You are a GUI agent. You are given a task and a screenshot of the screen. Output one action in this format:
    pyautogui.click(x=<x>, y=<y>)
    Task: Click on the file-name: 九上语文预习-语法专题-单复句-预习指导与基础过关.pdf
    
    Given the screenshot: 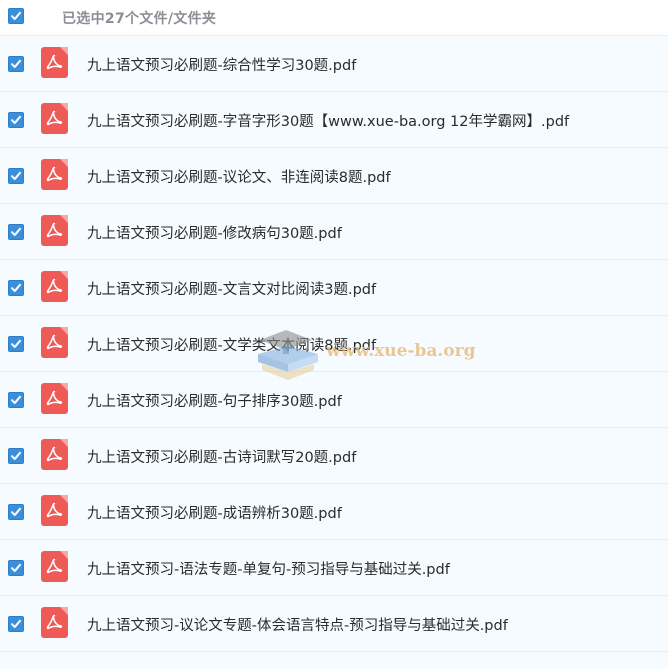 What is the action you would take?
    pyautogui.click(x=268, y=568)
    